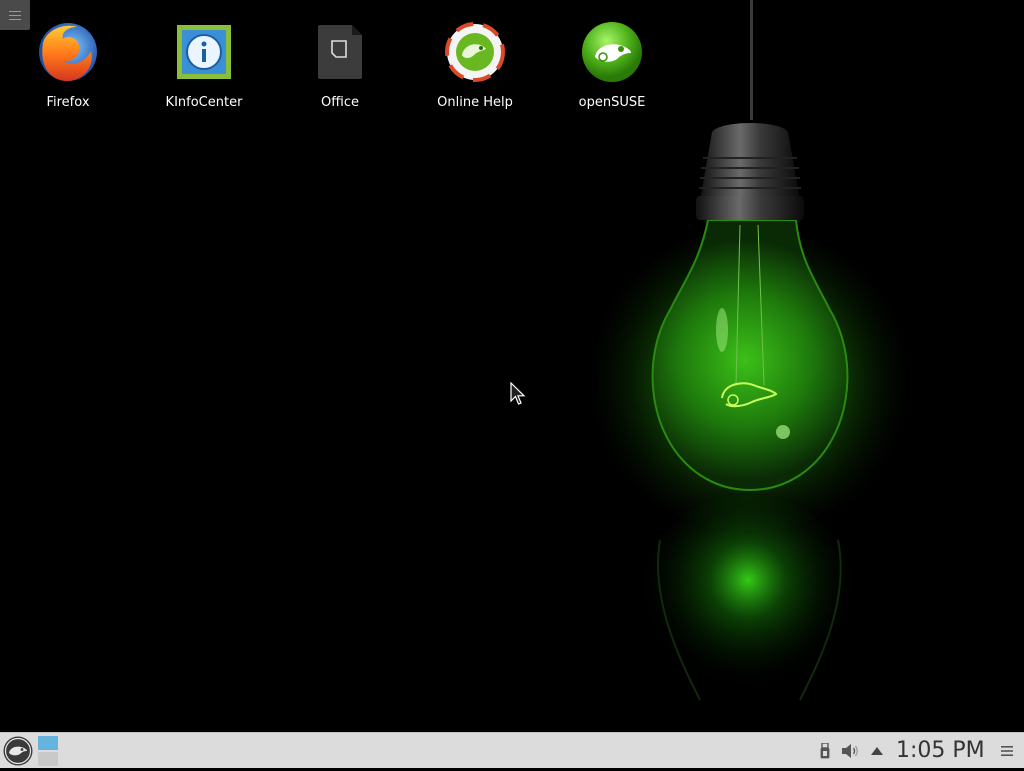 Image resolution: width=1024 pixels, height=771 pixels. I want to click on panel-options-menu-icon, so click(1007, 750).